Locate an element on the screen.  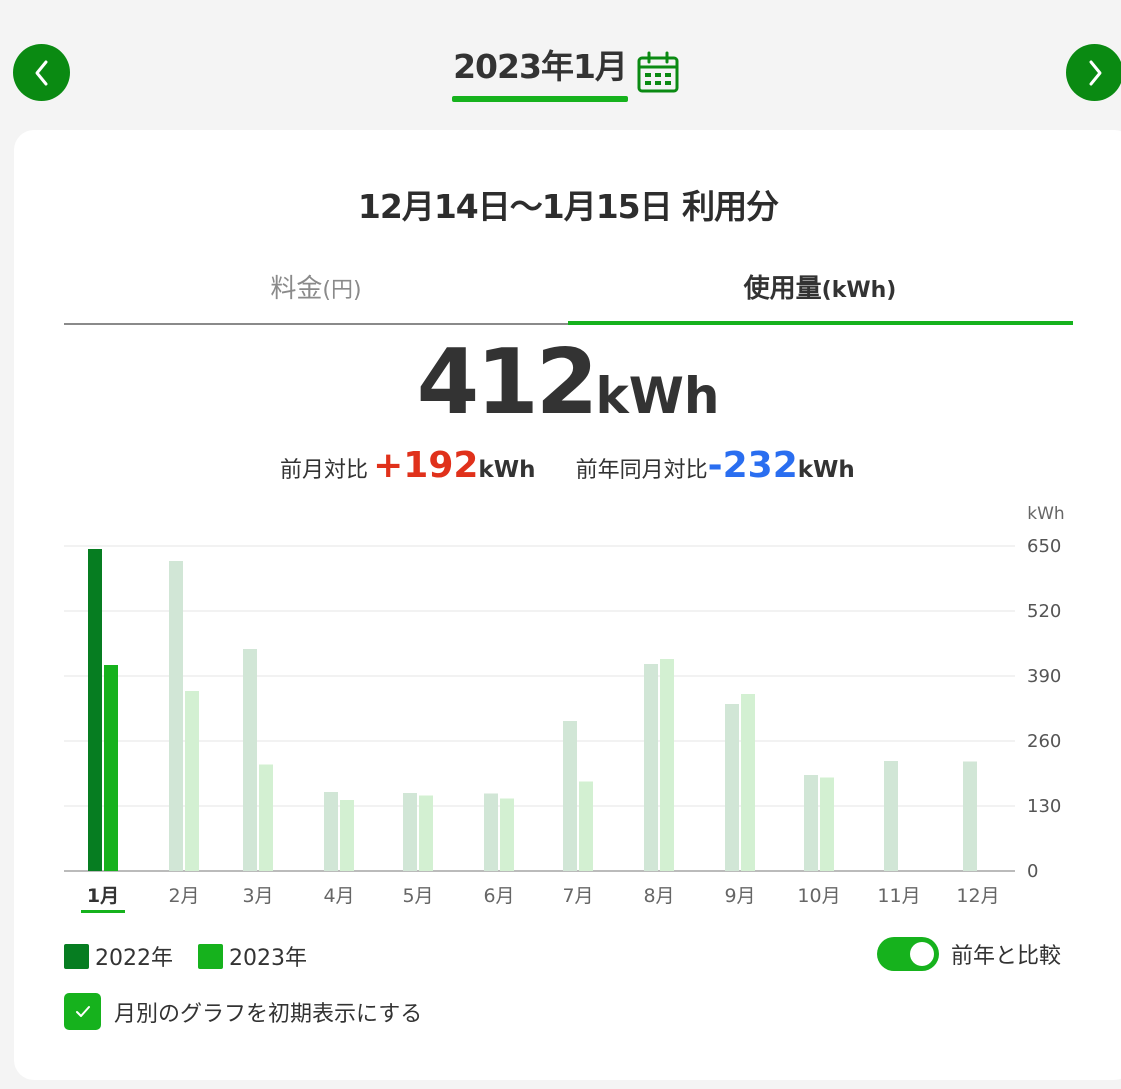
compare-toggle-label: 前年と比較 is located at coordinates (1006, 956).